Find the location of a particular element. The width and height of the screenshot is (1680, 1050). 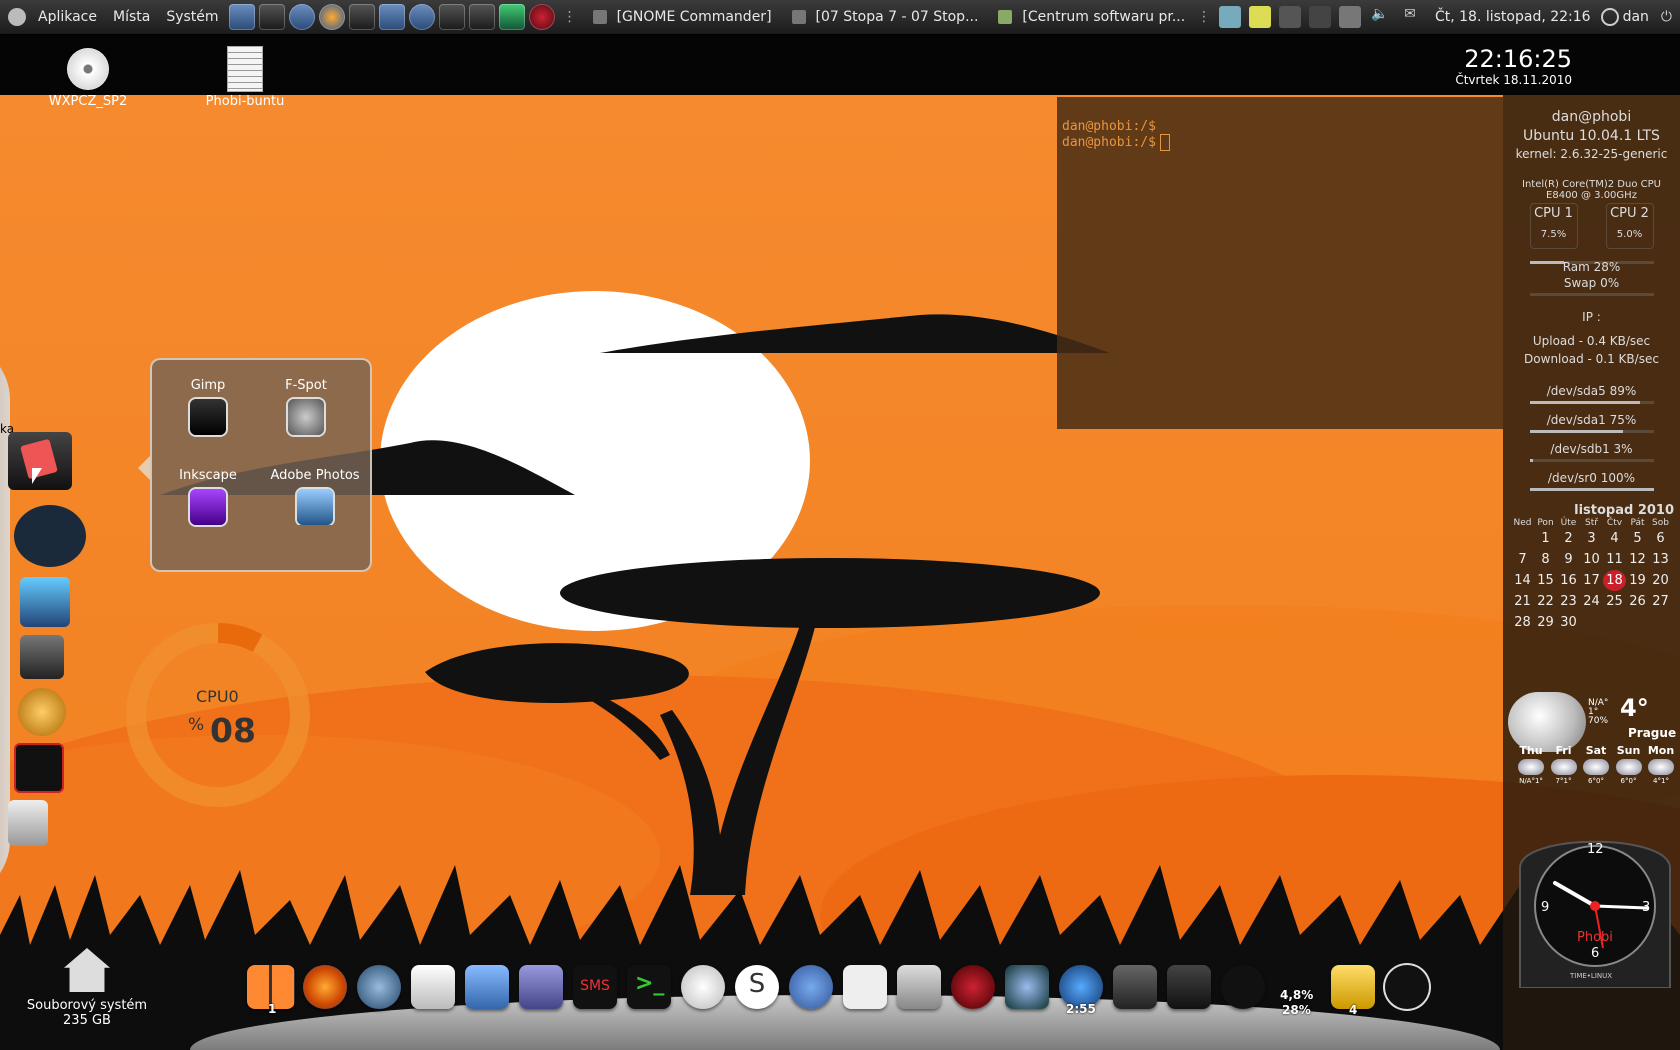

desktop-icon-label: WXPCZ_SP2 is located at coordinates (88, 101).